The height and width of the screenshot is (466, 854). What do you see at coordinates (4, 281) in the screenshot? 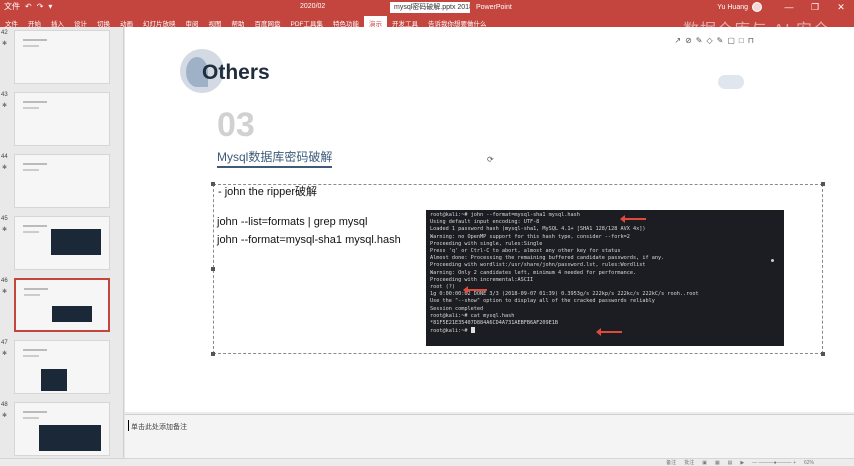
I see `slide-number: 46` at bounding box center [4, 281].